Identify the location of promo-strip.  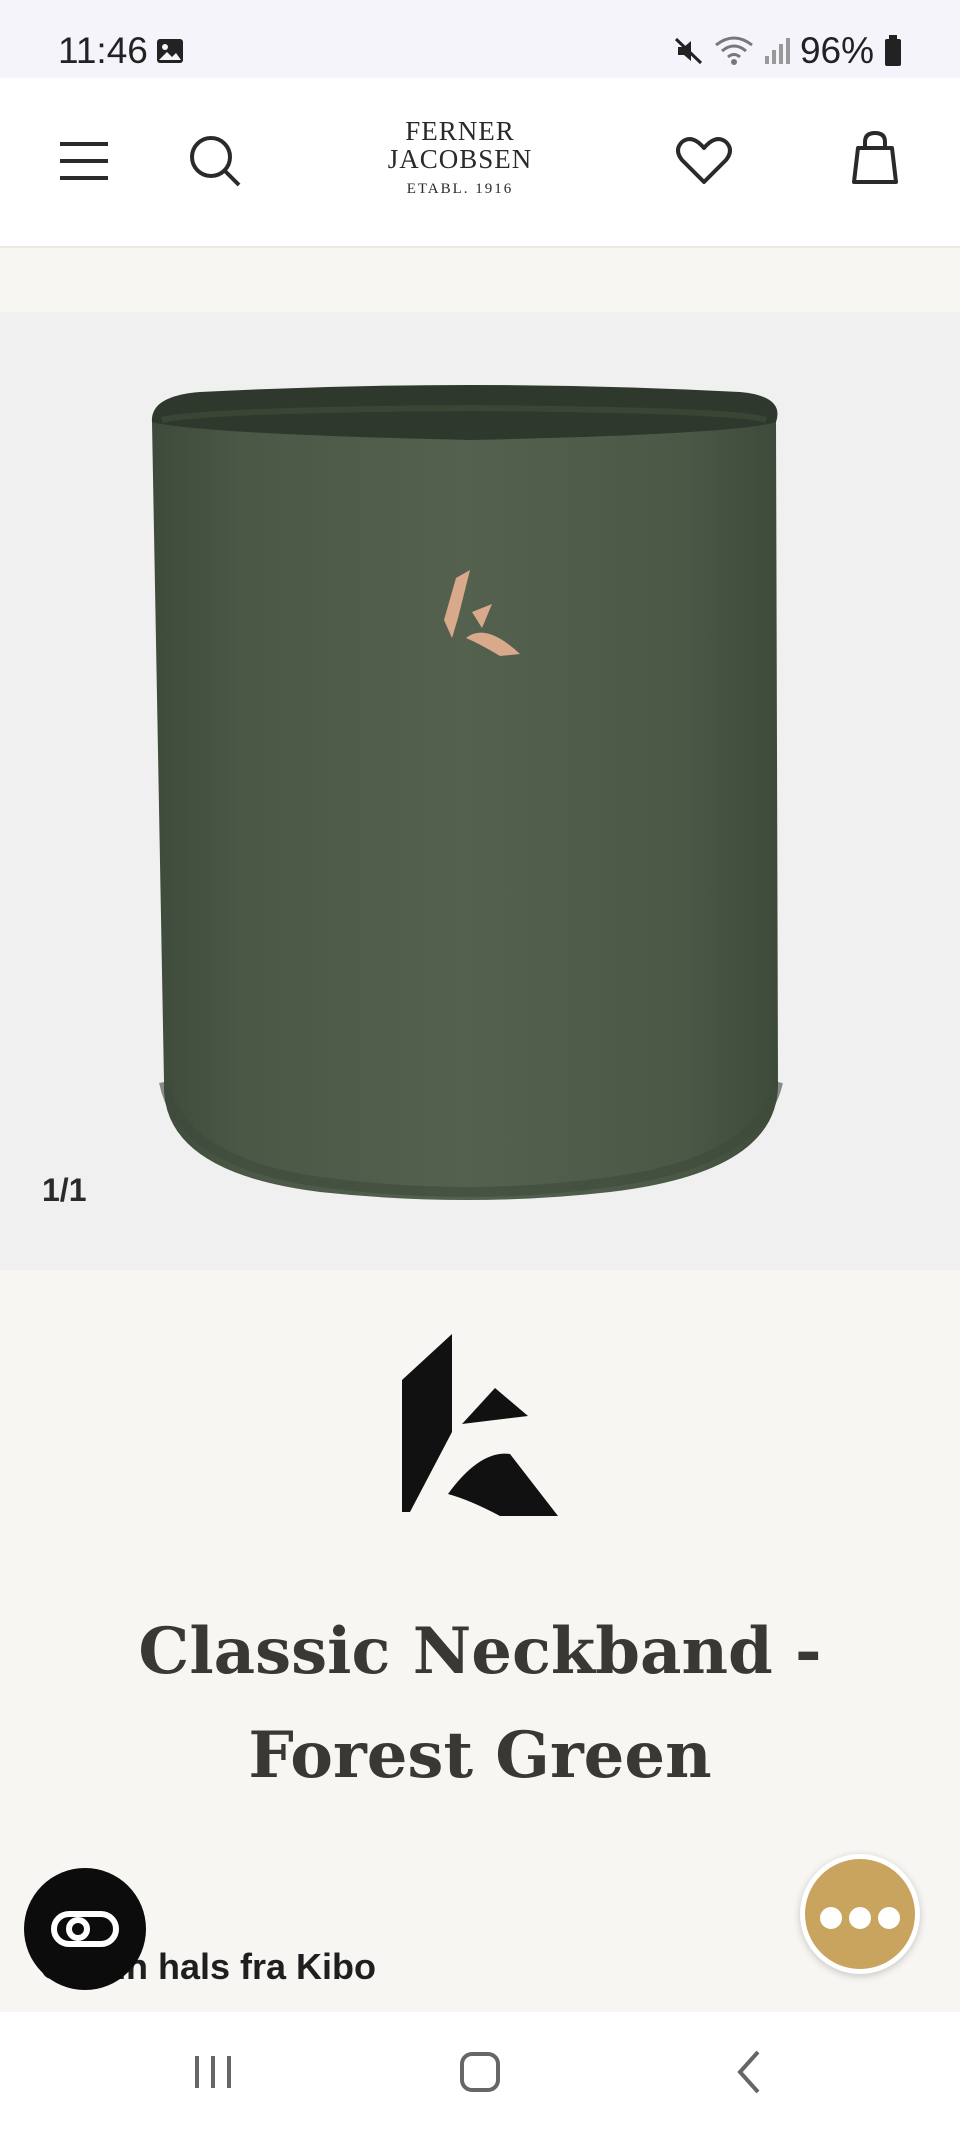
(480, 280).